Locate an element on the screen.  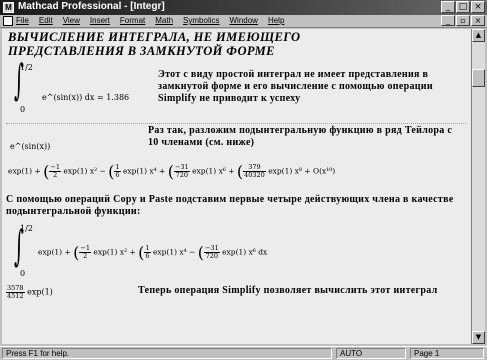
document-icon is located at coordinates (8, 21).